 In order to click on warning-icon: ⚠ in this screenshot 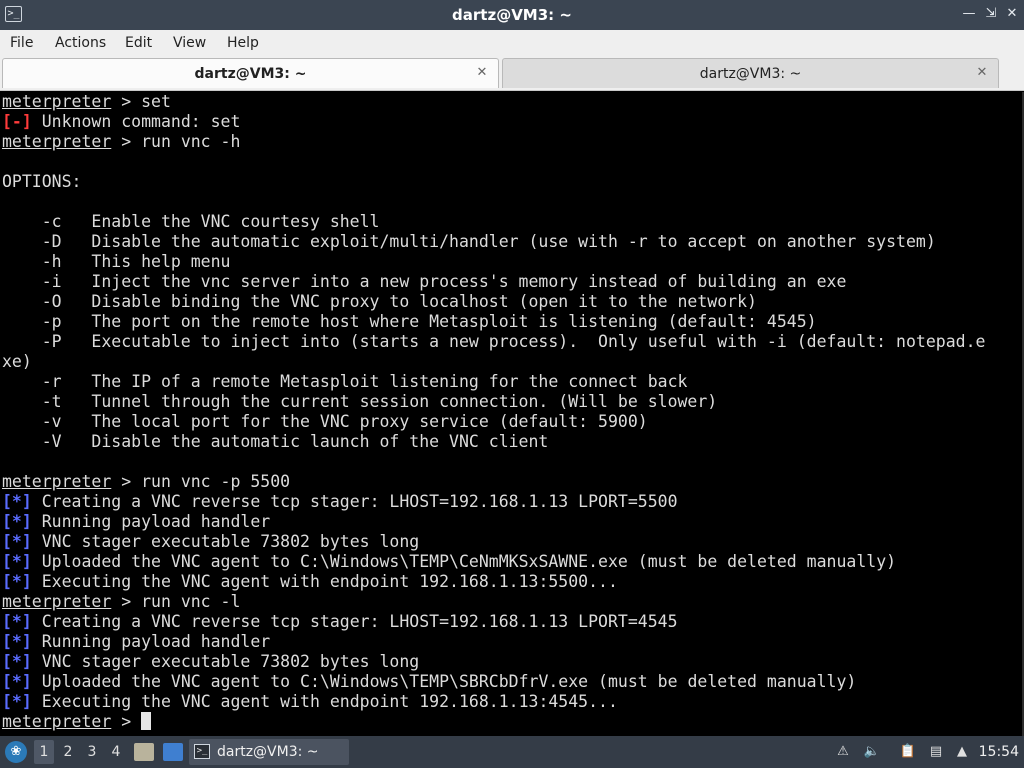, I will do `click(843, 752)`.